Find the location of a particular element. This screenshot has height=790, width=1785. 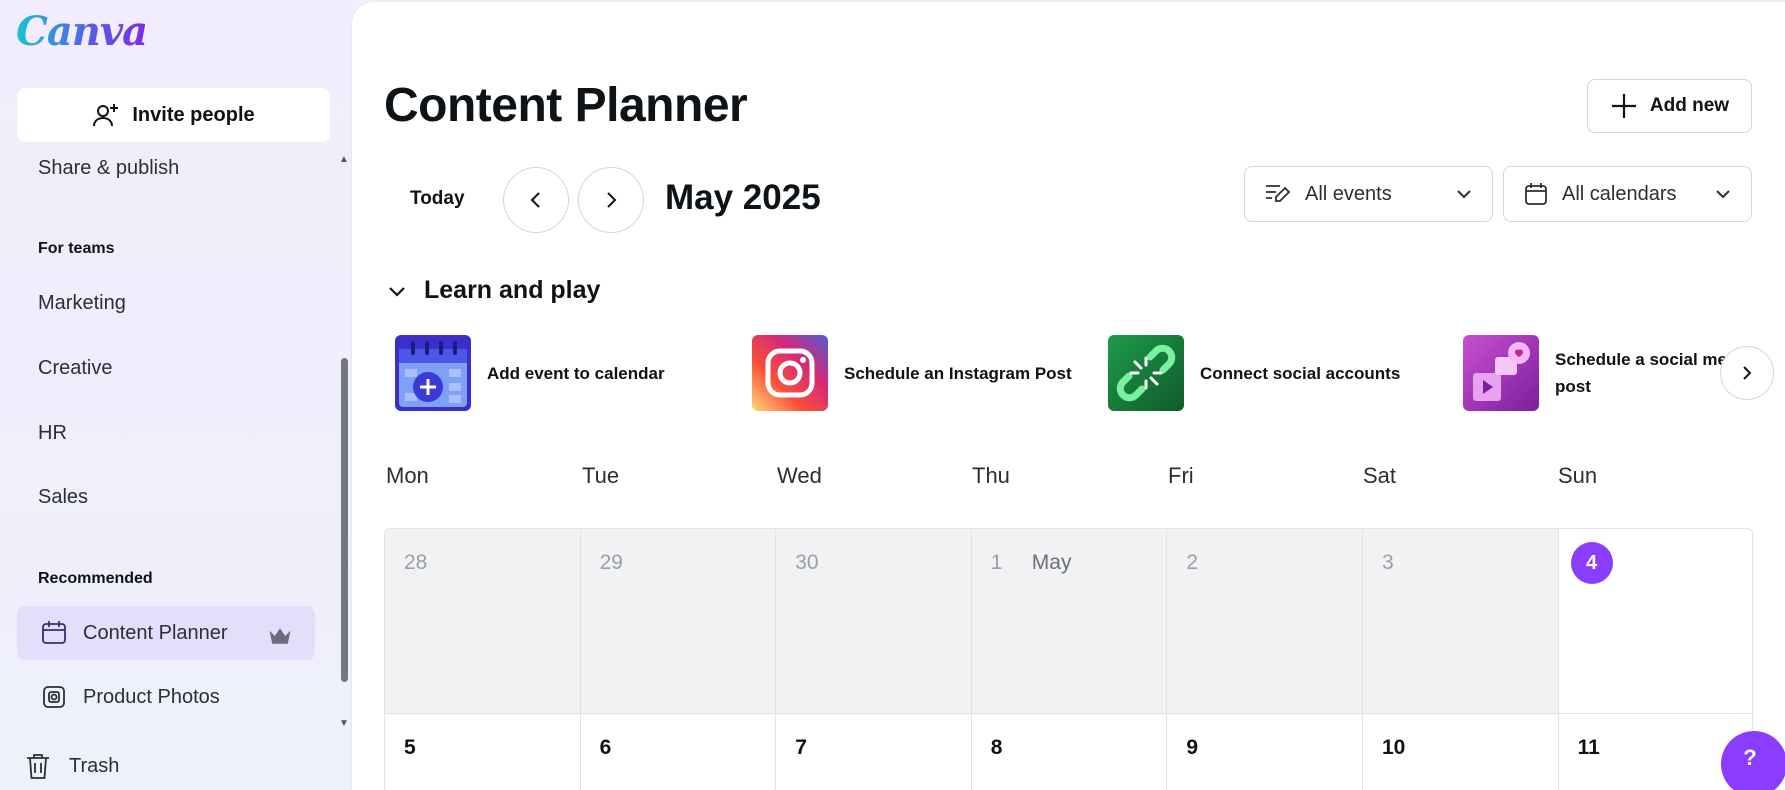

sidebar-item-product-photos: Product Photos is located at coordinates (166, 697).